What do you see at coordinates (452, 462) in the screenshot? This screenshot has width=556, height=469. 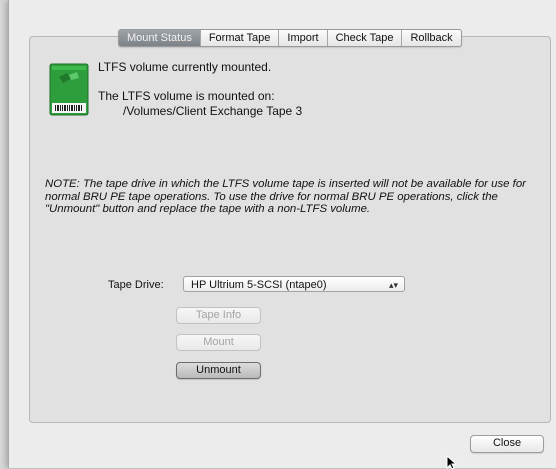 I see `mouse-pointer-icon` at bounding box center [452, 462].